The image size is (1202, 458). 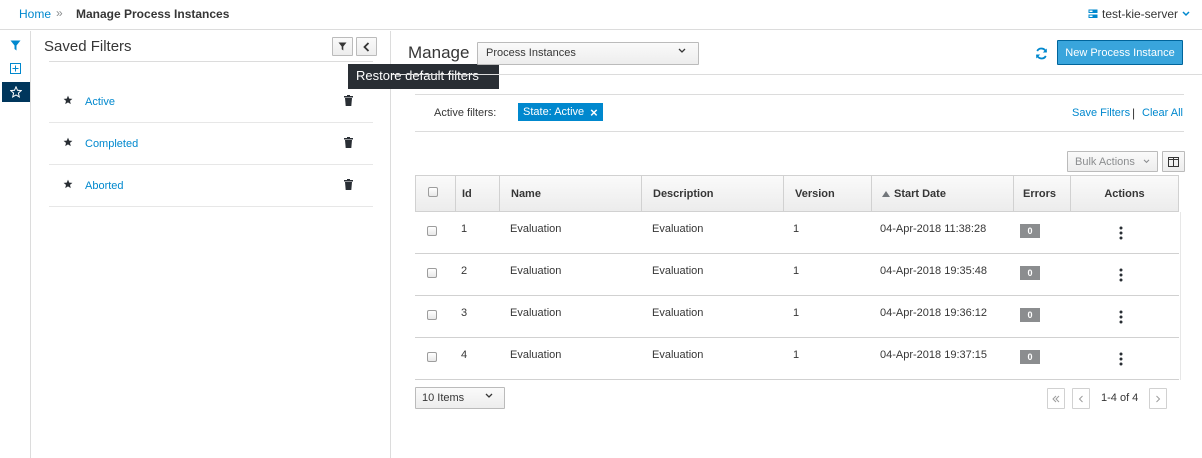 I want to click on next-page-button, so click(x=1158, y=398).